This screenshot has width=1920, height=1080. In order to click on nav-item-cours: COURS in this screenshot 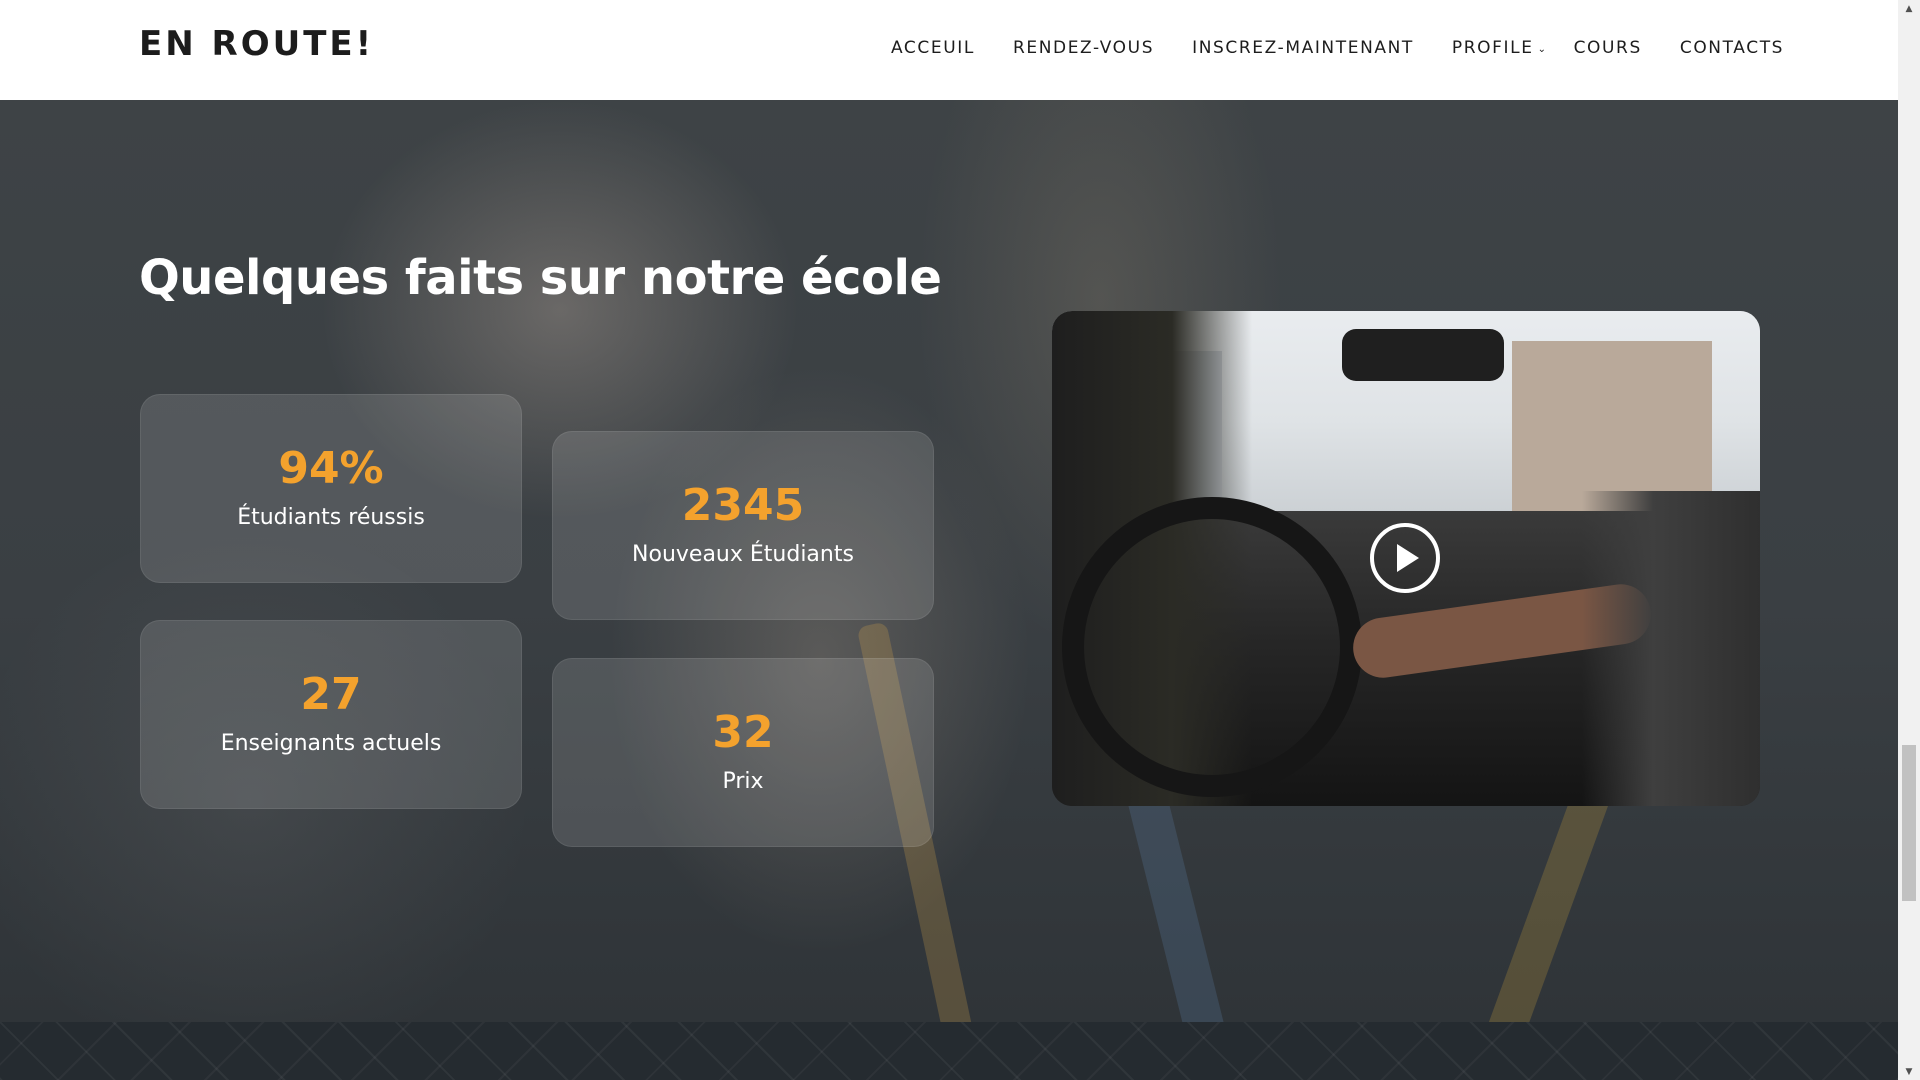, I will do `click(1608, 48)`.